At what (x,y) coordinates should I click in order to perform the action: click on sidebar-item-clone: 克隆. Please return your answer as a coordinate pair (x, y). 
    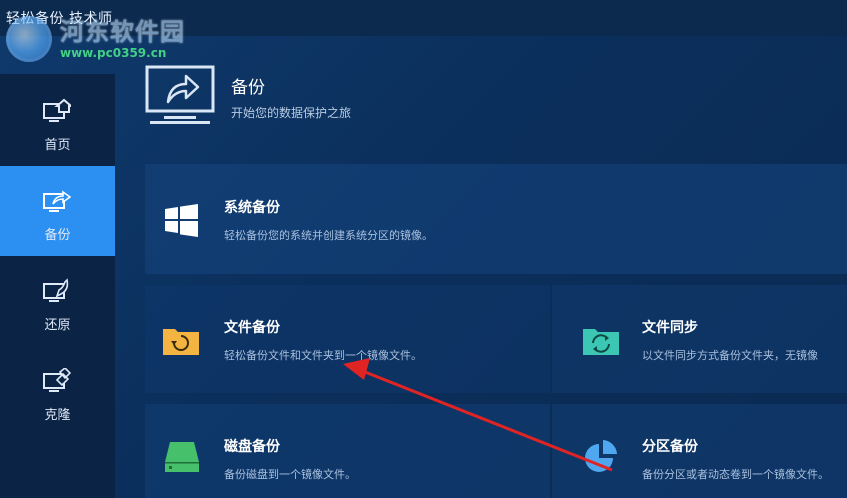
    Looking at the image, I should click on (57, 391).